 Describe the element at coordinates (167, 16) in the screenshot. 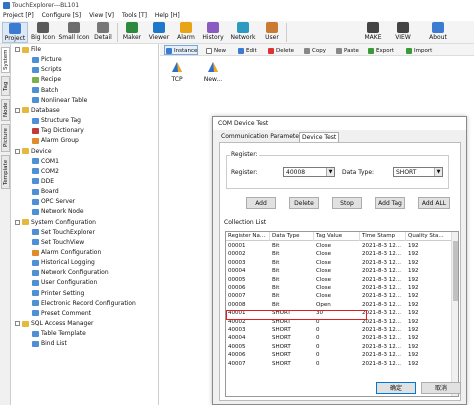

I see `menu-help: Help [H]` at that location.